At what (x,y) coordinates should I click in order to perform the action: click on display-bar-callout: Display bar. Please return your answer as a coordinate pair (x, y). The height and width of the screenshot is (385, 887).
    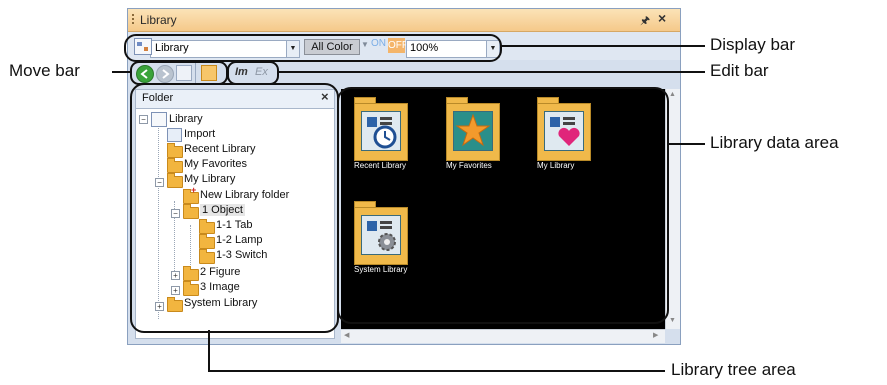
    Looking at the image, I should click on (753, 44).